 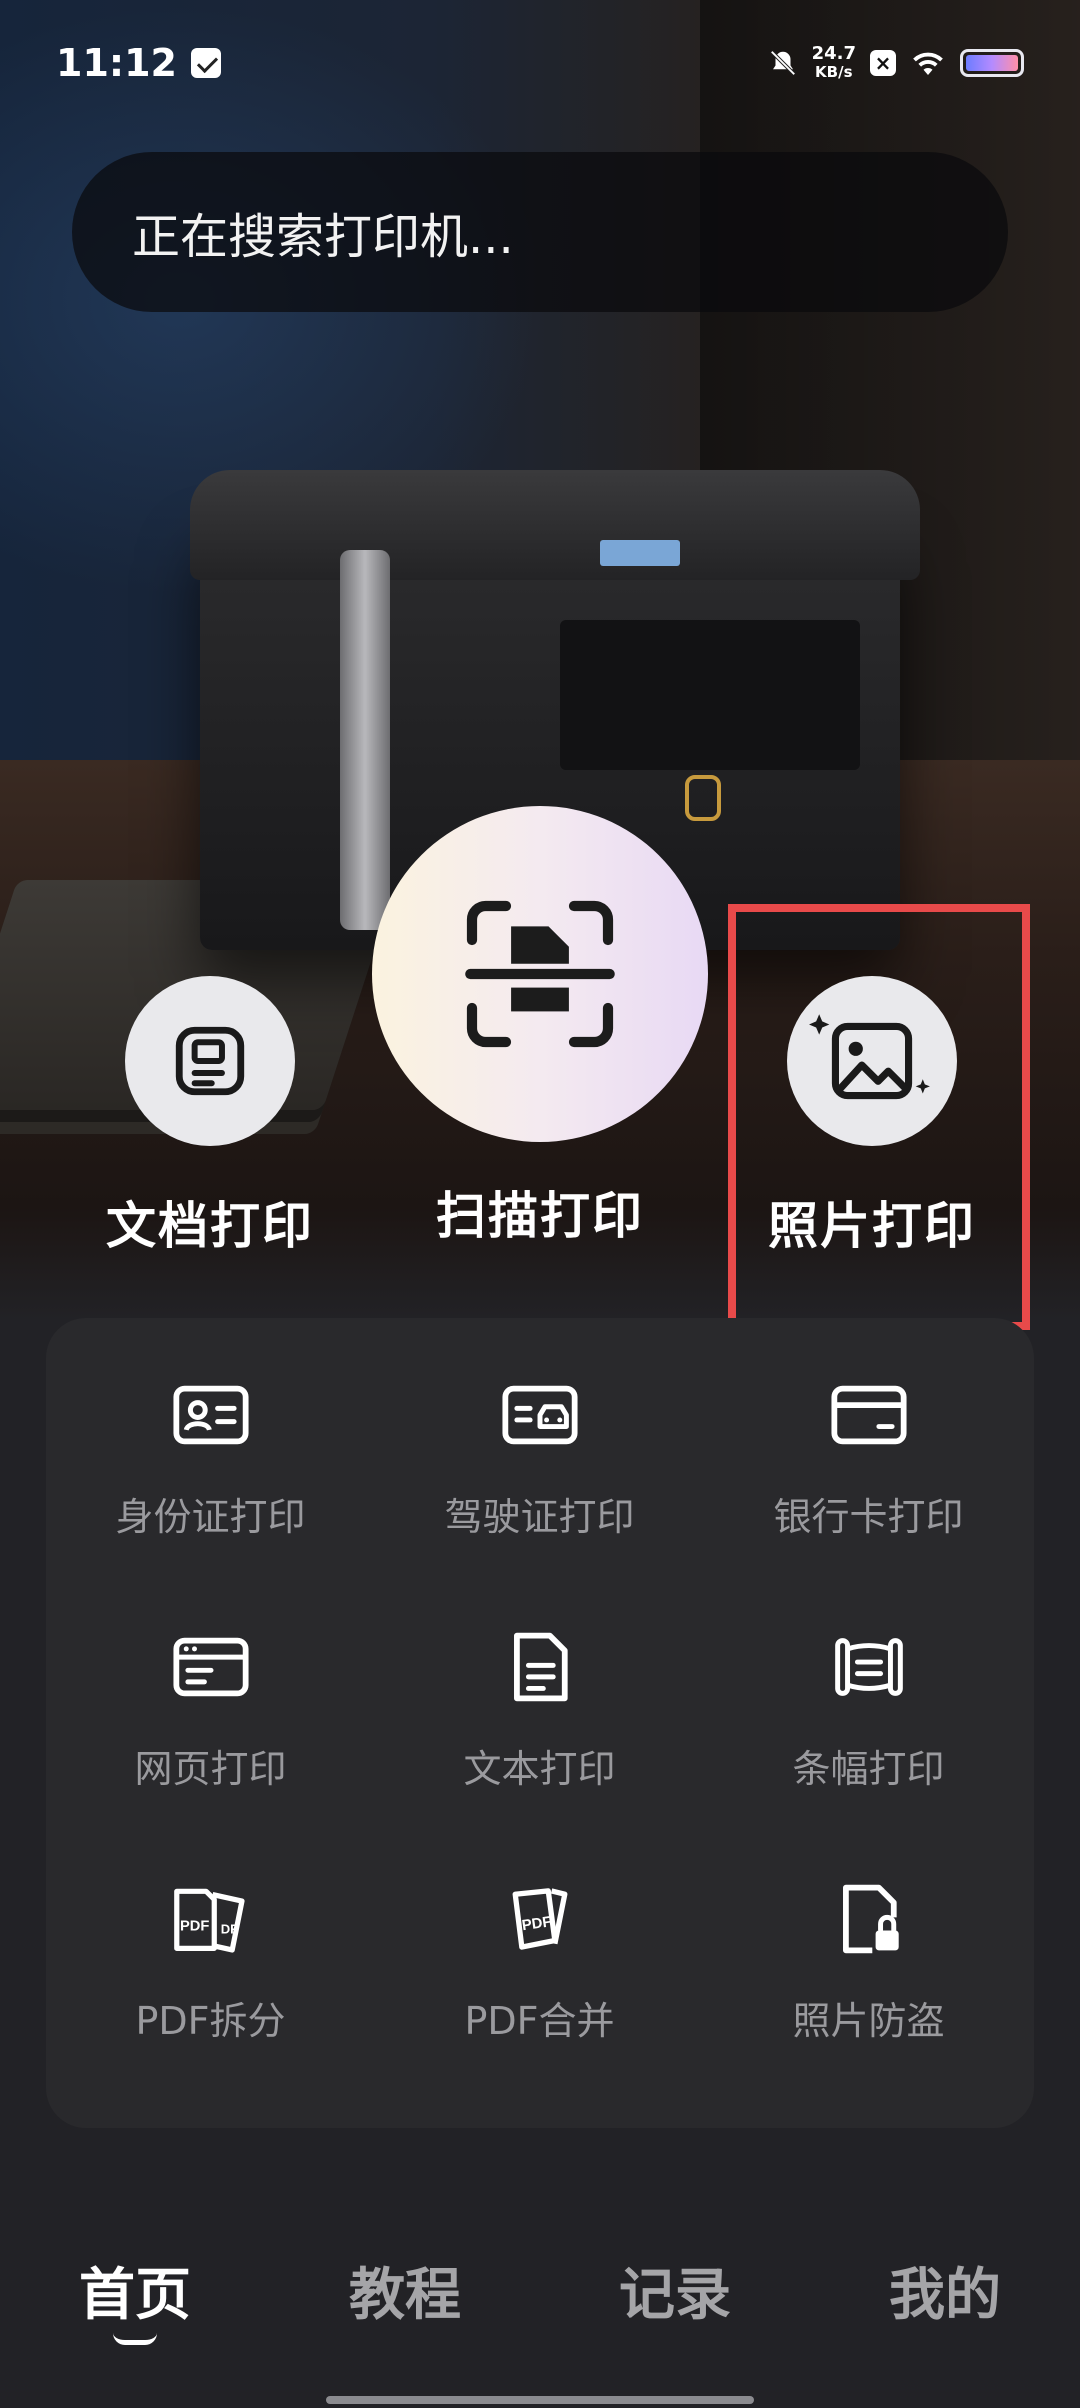 I want to click on nav-active-indicator, so click(x=135, y=2339).